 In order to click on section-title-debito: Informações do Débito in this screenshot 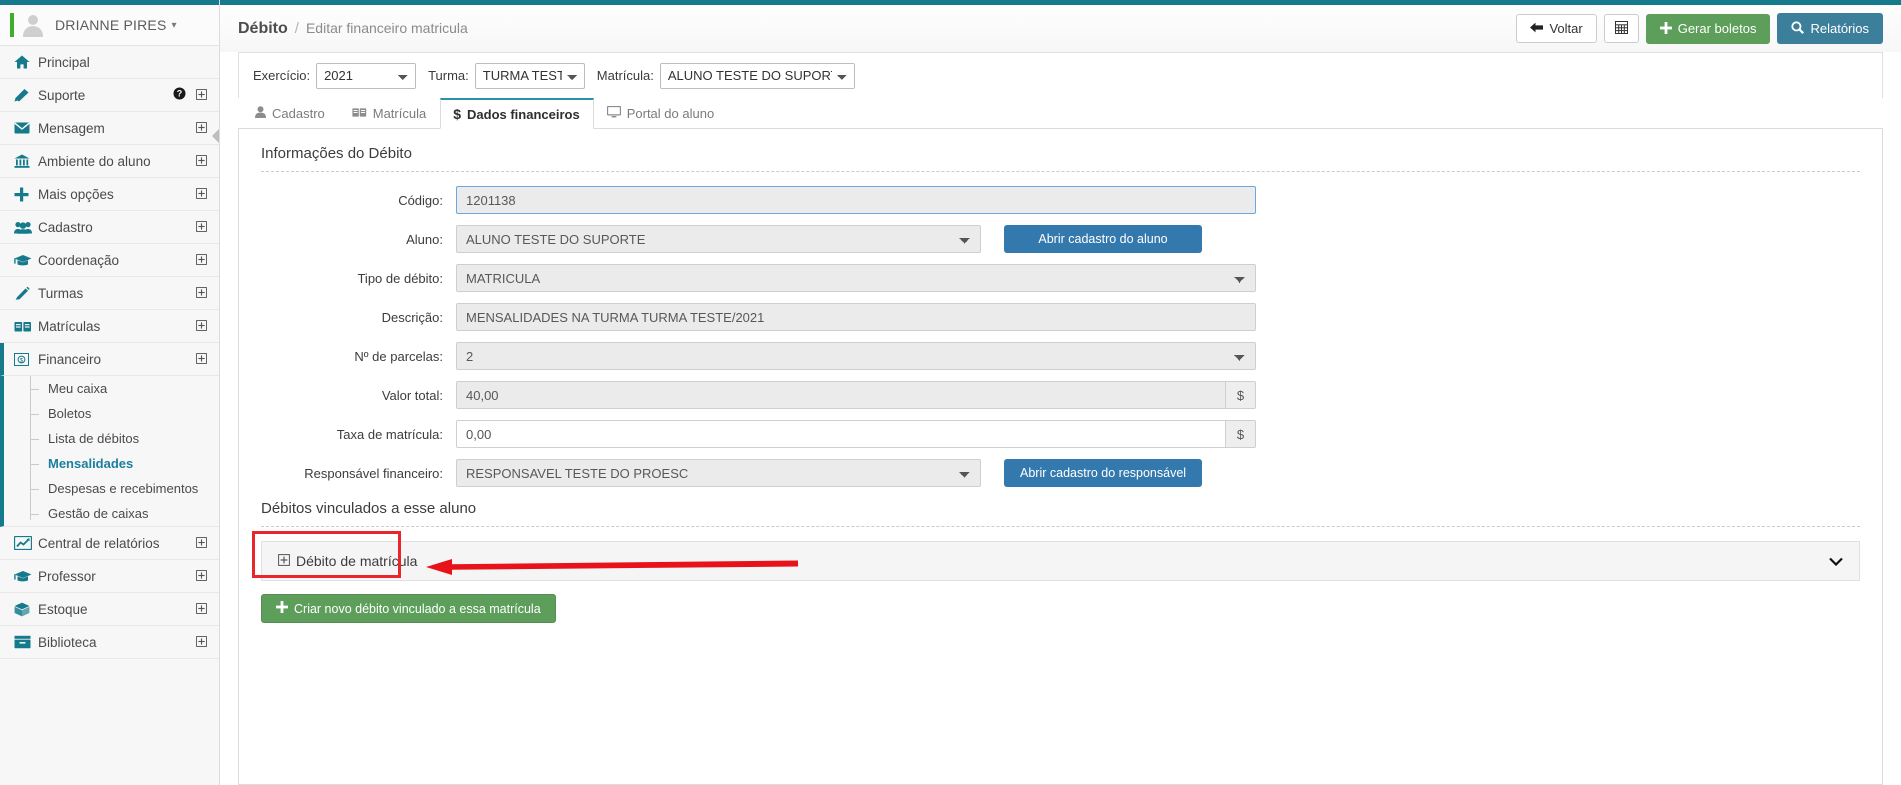, I will do `click(336, 153)`.